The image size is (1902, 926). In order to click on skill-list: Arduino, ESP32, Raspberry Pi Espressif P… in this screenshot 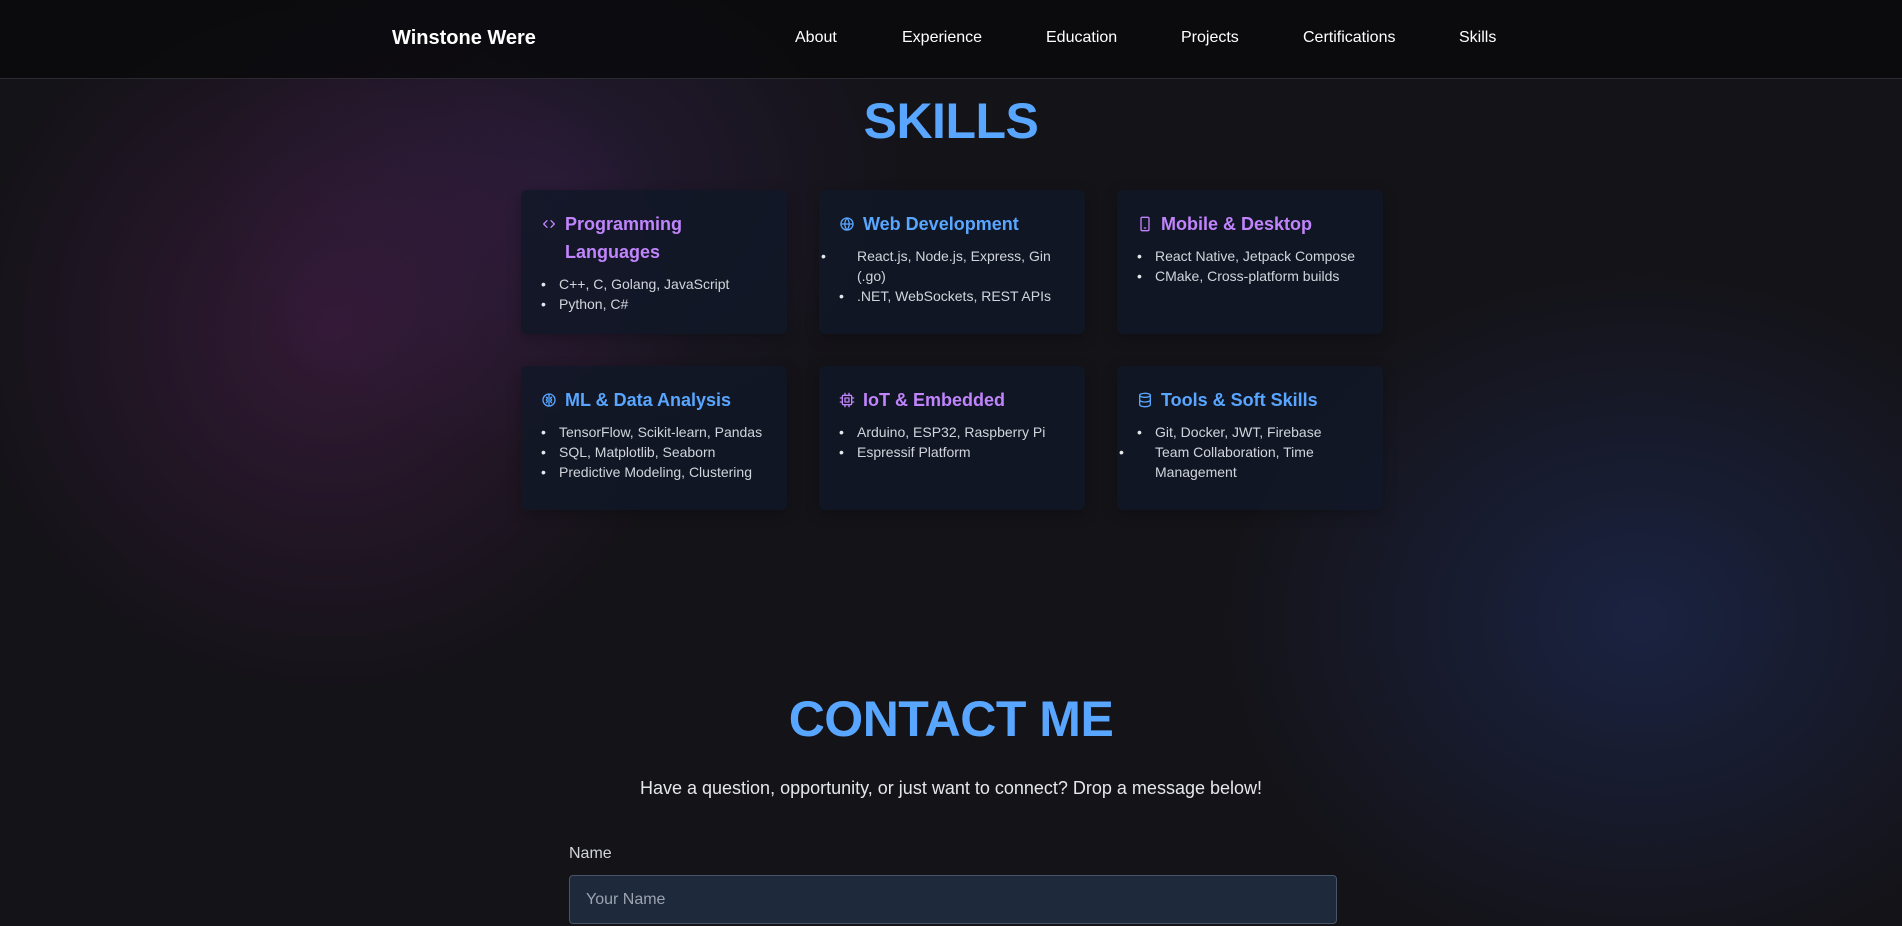, I will do `click(952, 442)`.